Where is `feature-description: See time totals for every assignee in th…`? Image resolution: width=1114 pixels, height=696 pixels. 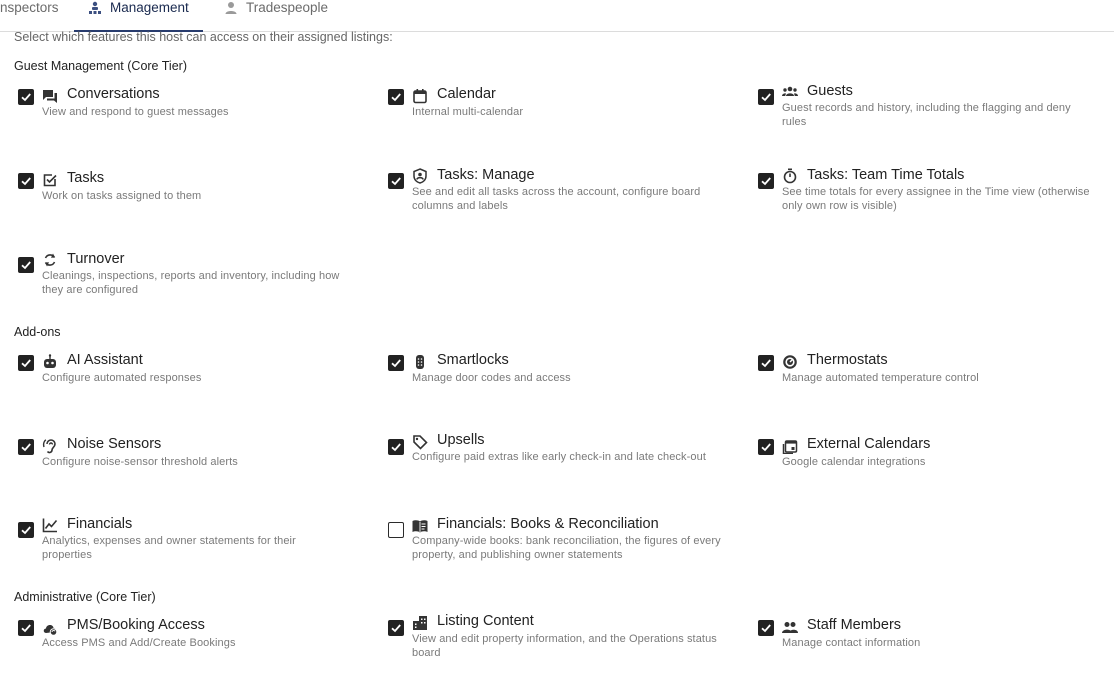 feature-description: See time totals for every assignee in th… is located at coordinates (936, 199).